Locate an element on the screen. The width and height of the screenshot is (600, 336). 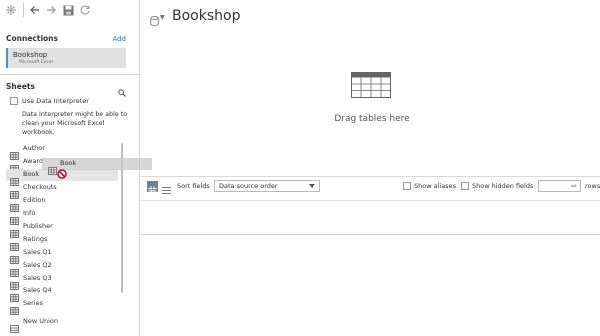
connection-name: Bookshop is located at coordinates (30, 55).